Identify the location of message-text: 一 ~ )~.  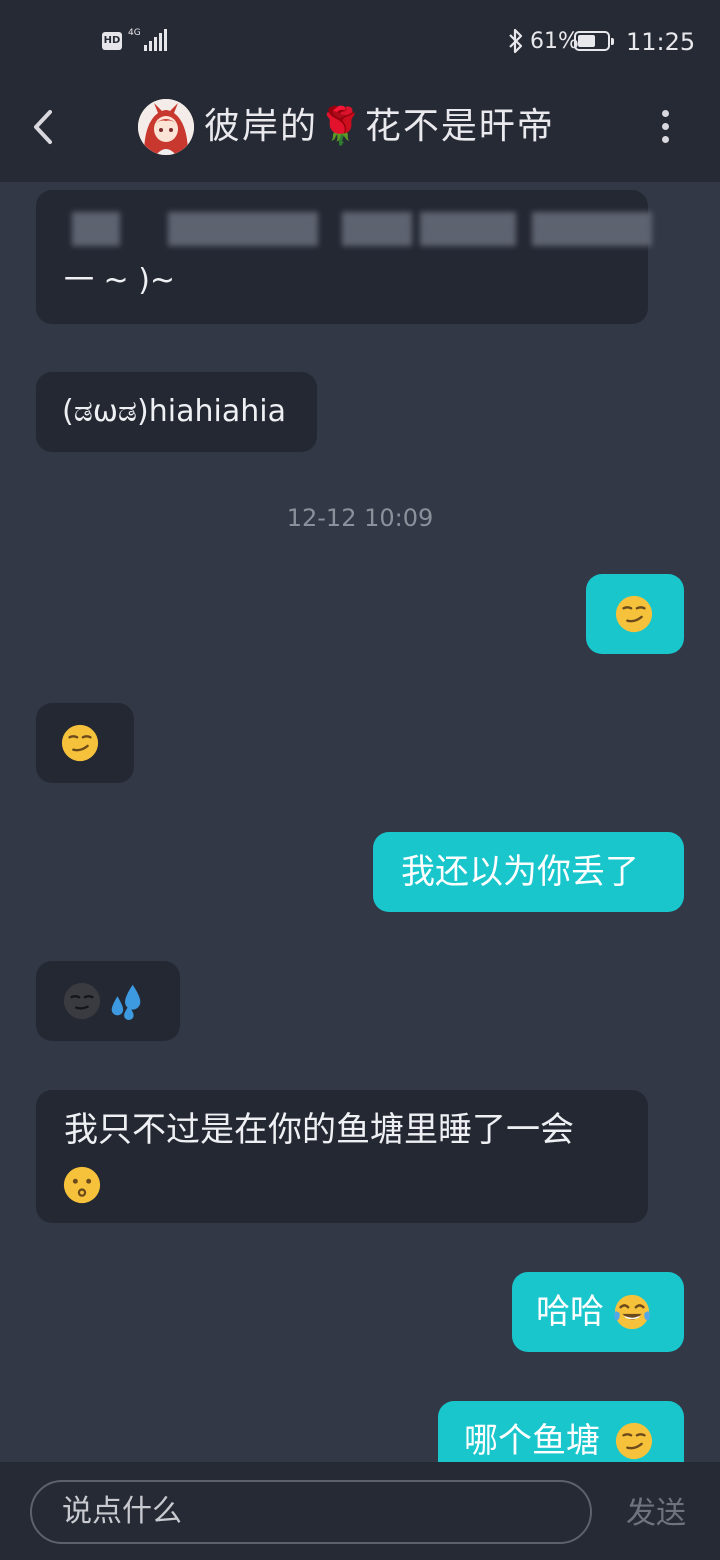
(120, 280).